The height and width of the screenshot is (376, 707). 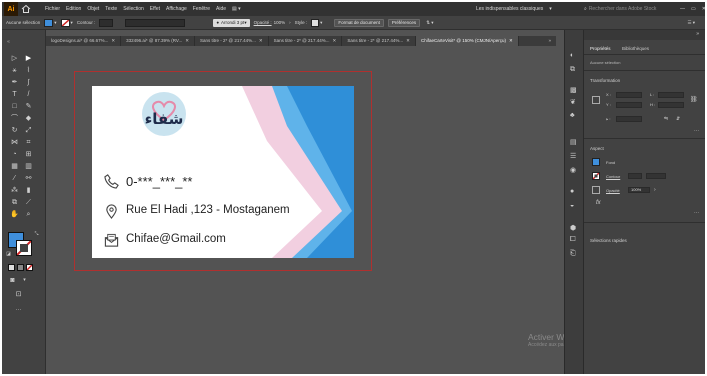 What do you see at coordinates (575, 116) in the screenshot?
I see `symbols-panel-icon: ♣` at bounding box center [575, 116].